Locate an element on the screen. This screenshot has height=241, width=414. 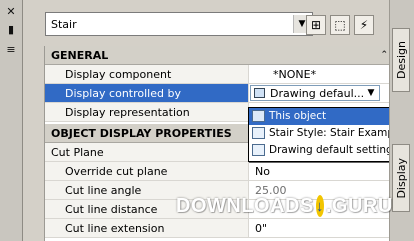
menu-item-drawing-default: Drawing default setting is located at coordinates (325, 150).